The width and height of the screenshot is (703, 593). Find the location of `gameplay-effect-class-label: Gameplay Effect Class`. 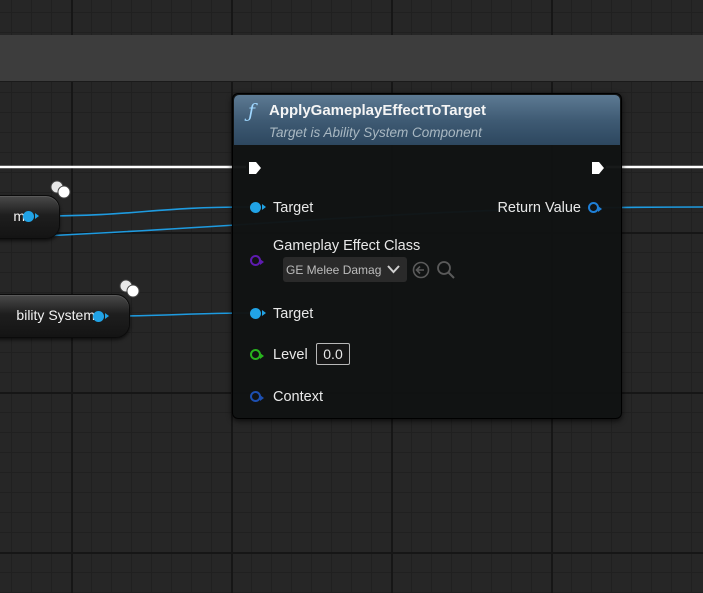

gameplay-effect-class-label: Gameplay Effect Class is located at coordinates (347, 246).